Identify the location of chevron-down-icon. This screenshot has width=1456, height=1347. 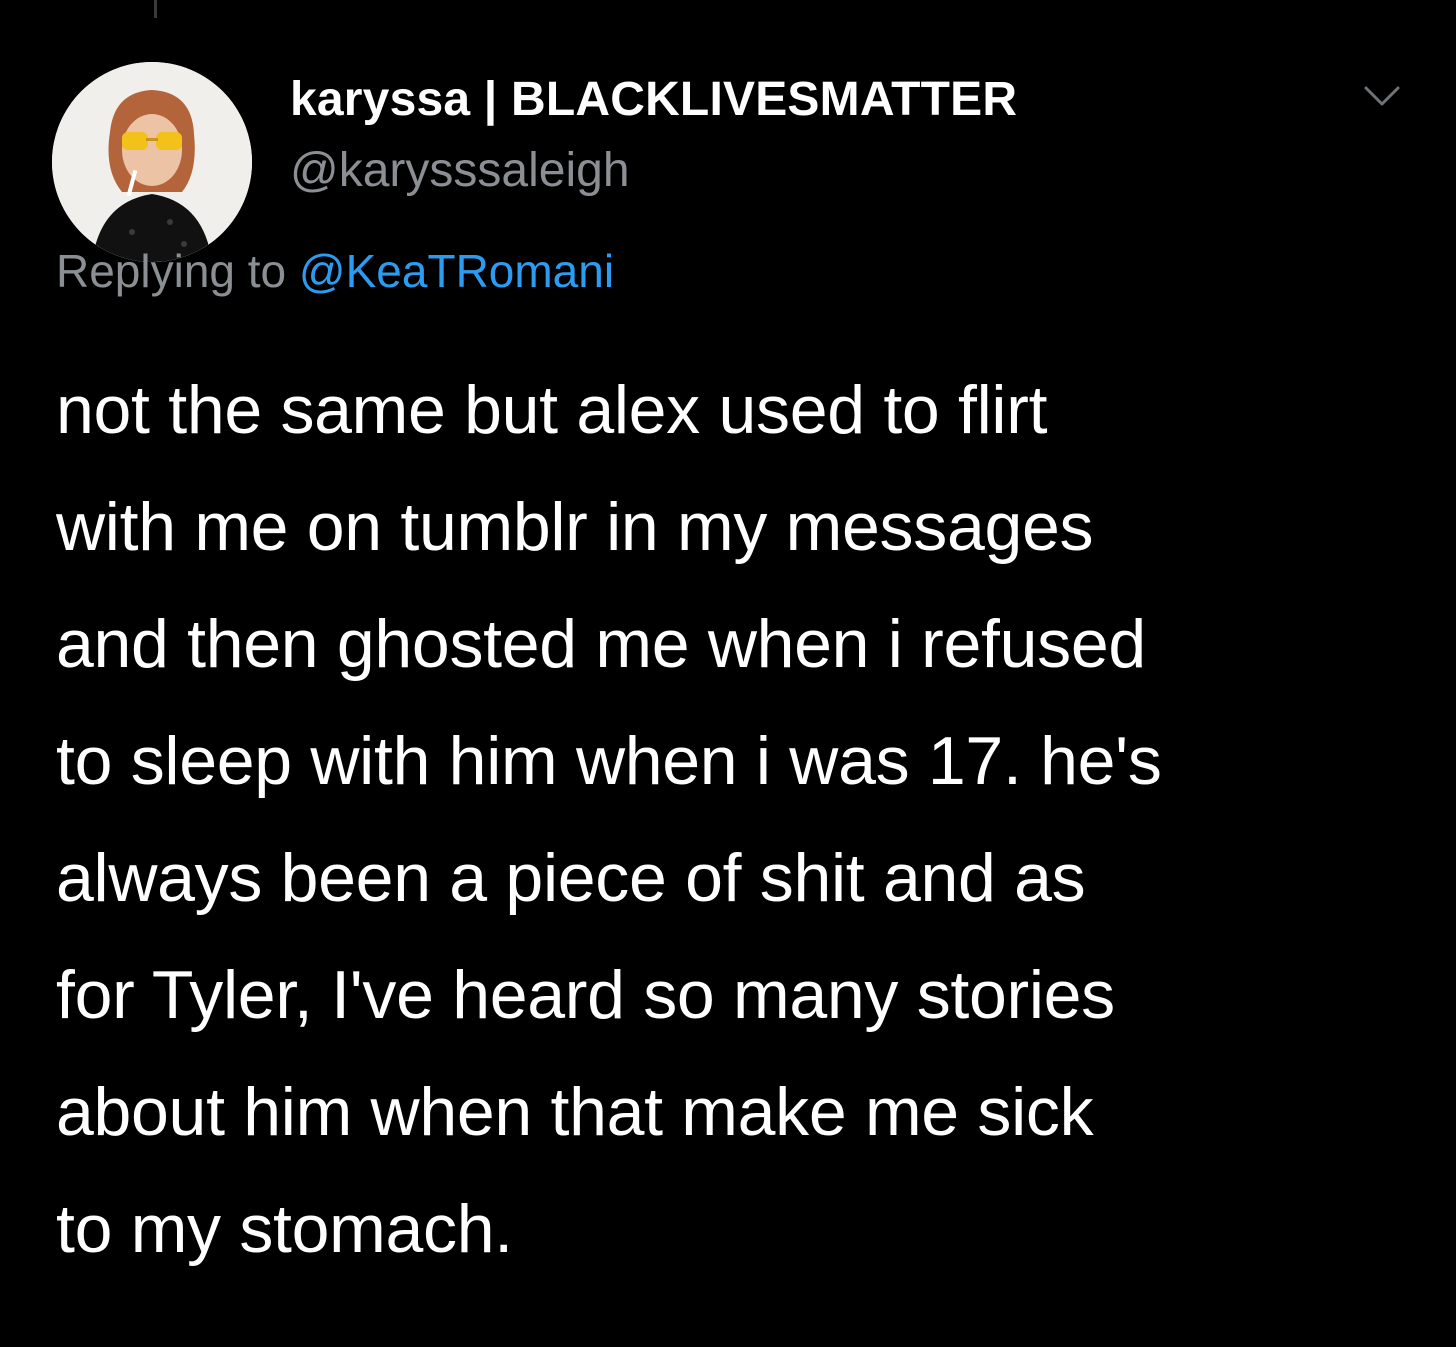
(1382, 96).